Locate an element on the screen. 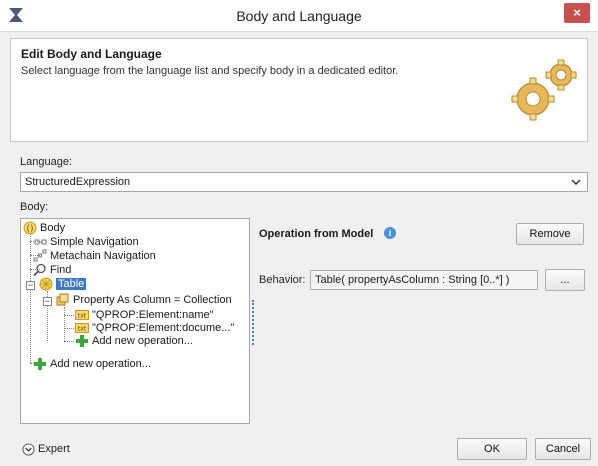 Image resolution: width=598 pixels, height=466 pixels. tree-item-body: () Body is located at coordinates (44, 228).